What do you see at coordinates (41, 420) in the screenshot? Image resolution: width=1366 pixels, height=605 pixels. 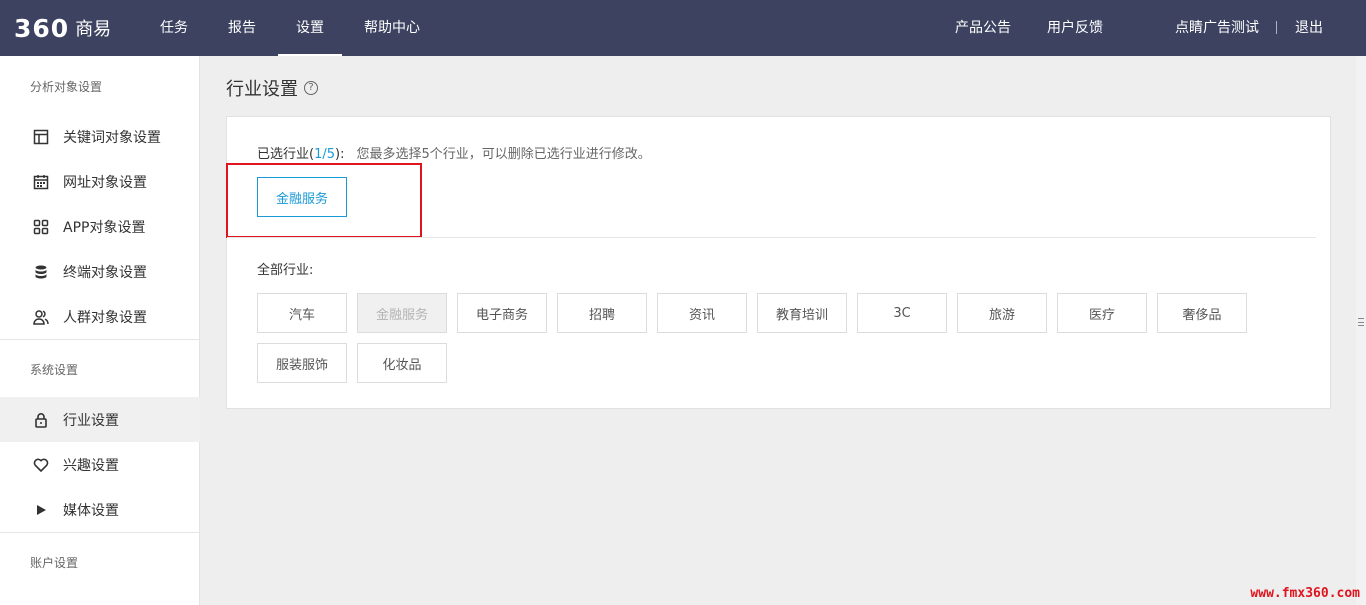 I see `lock-icon` at bounding box center [41, 420].